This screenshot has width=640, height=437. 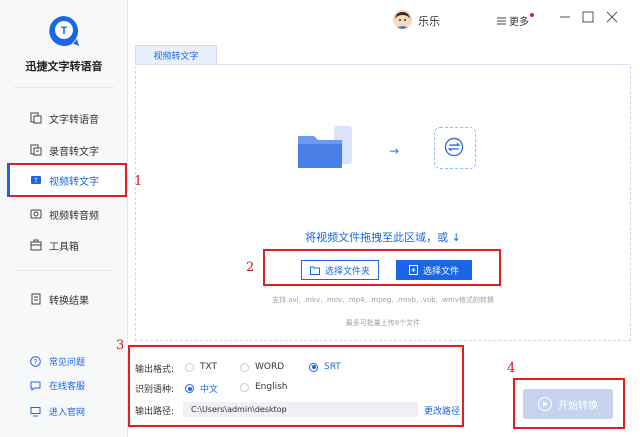 I want to click on chat-icon, so click(x=35, y=386).